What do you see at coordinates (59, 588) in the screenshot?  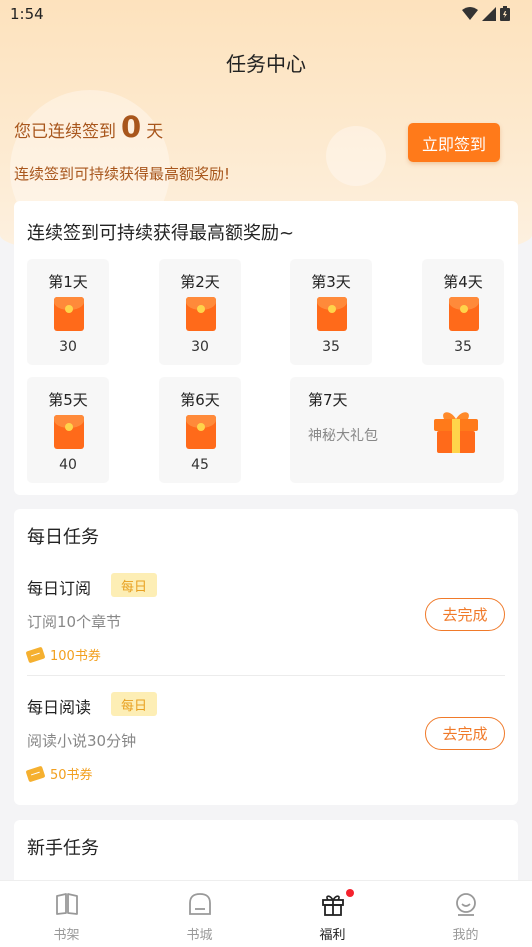 I see `task-name: 每日订阅` at bounding box center [59, 588].